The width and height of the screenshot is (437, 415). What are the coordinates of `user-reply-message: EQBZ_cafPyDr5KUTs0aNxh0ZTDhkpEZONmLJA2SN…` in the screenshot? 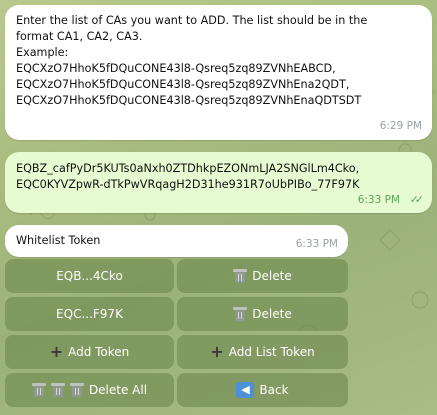 It's located at (218, 182).